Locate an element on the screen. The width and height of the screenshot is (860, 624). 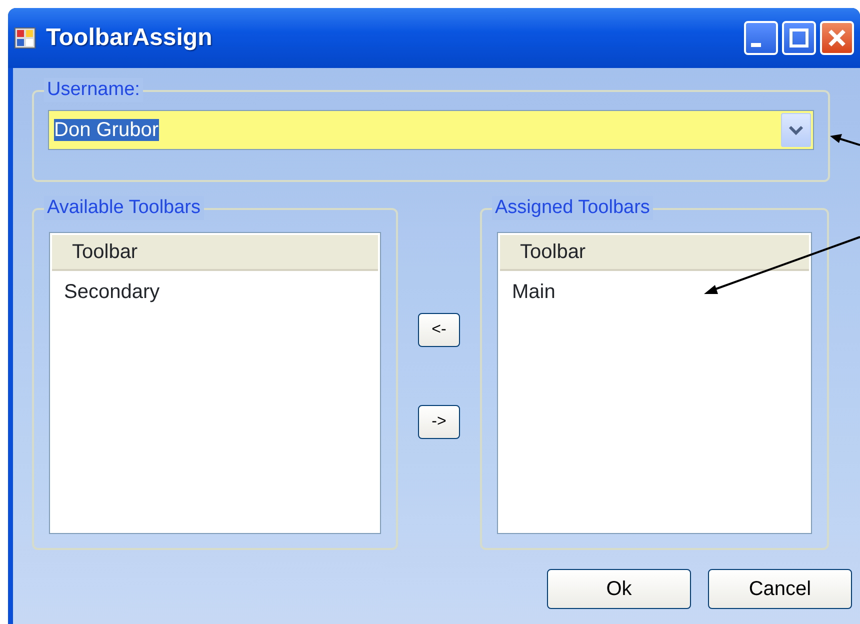
maximize-button is located at coordinates (799, 38).